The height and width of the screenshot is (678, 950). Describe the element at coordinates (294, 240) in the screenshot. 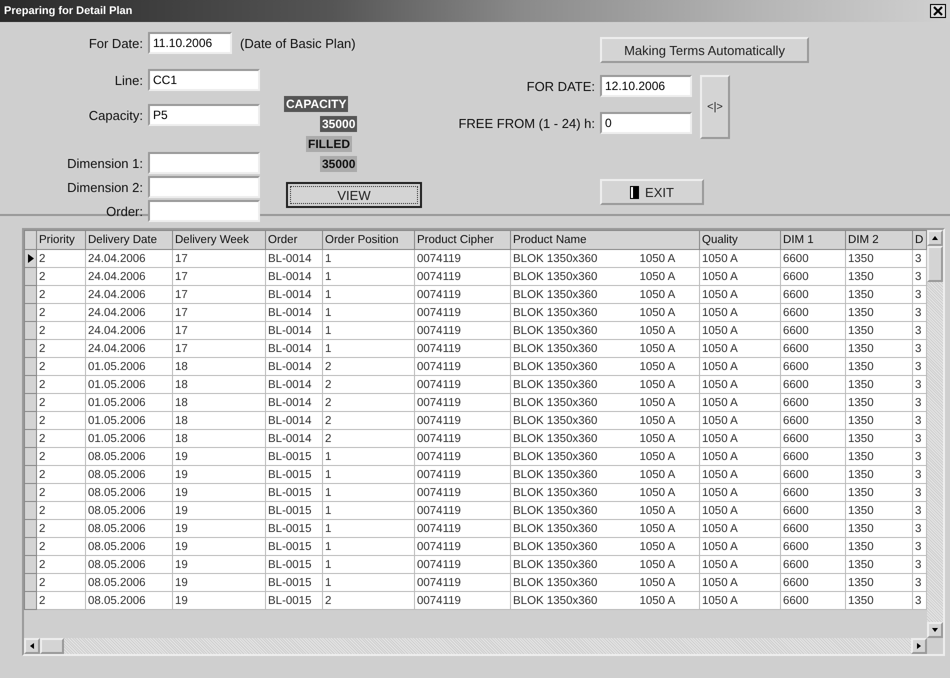

I see `column-header: Order` at that location.